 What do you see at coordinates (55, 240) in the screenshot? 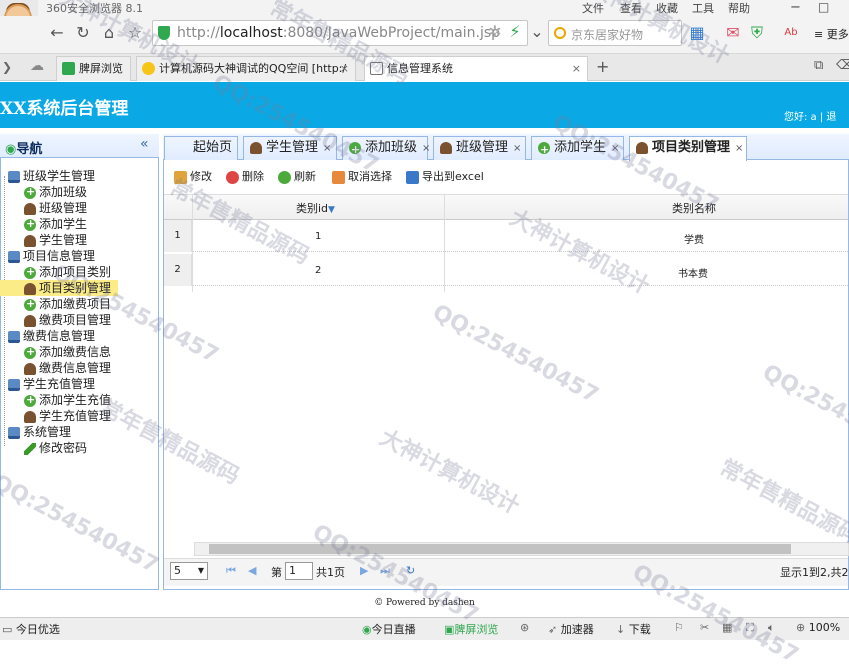
I see `nav-item-link: 学生管理` at bounding box center [55, 240].